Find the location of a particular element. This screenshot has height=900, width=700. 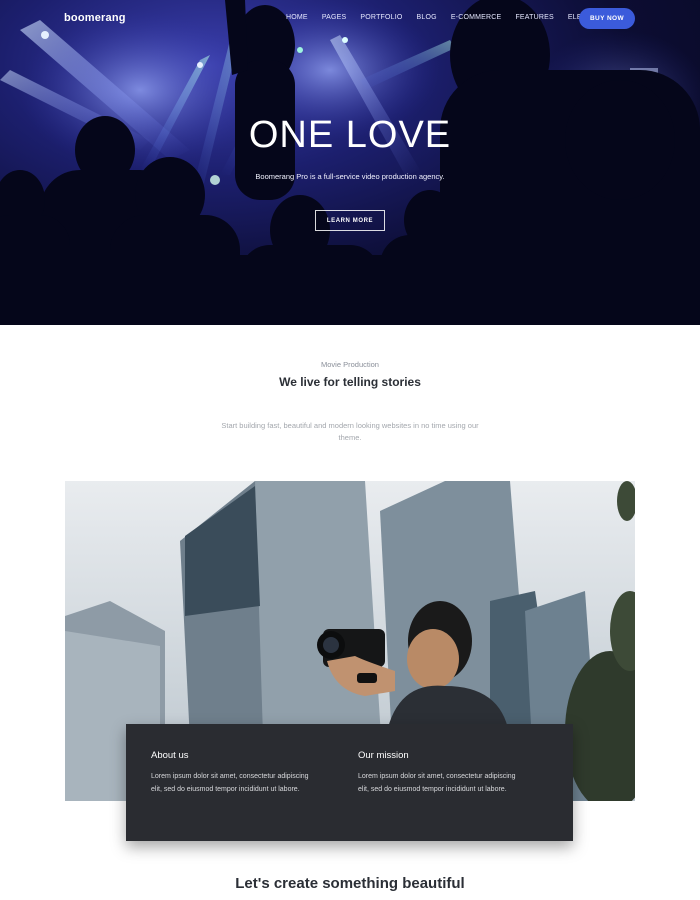

about-title: About us is located at coordinates (170, 755).